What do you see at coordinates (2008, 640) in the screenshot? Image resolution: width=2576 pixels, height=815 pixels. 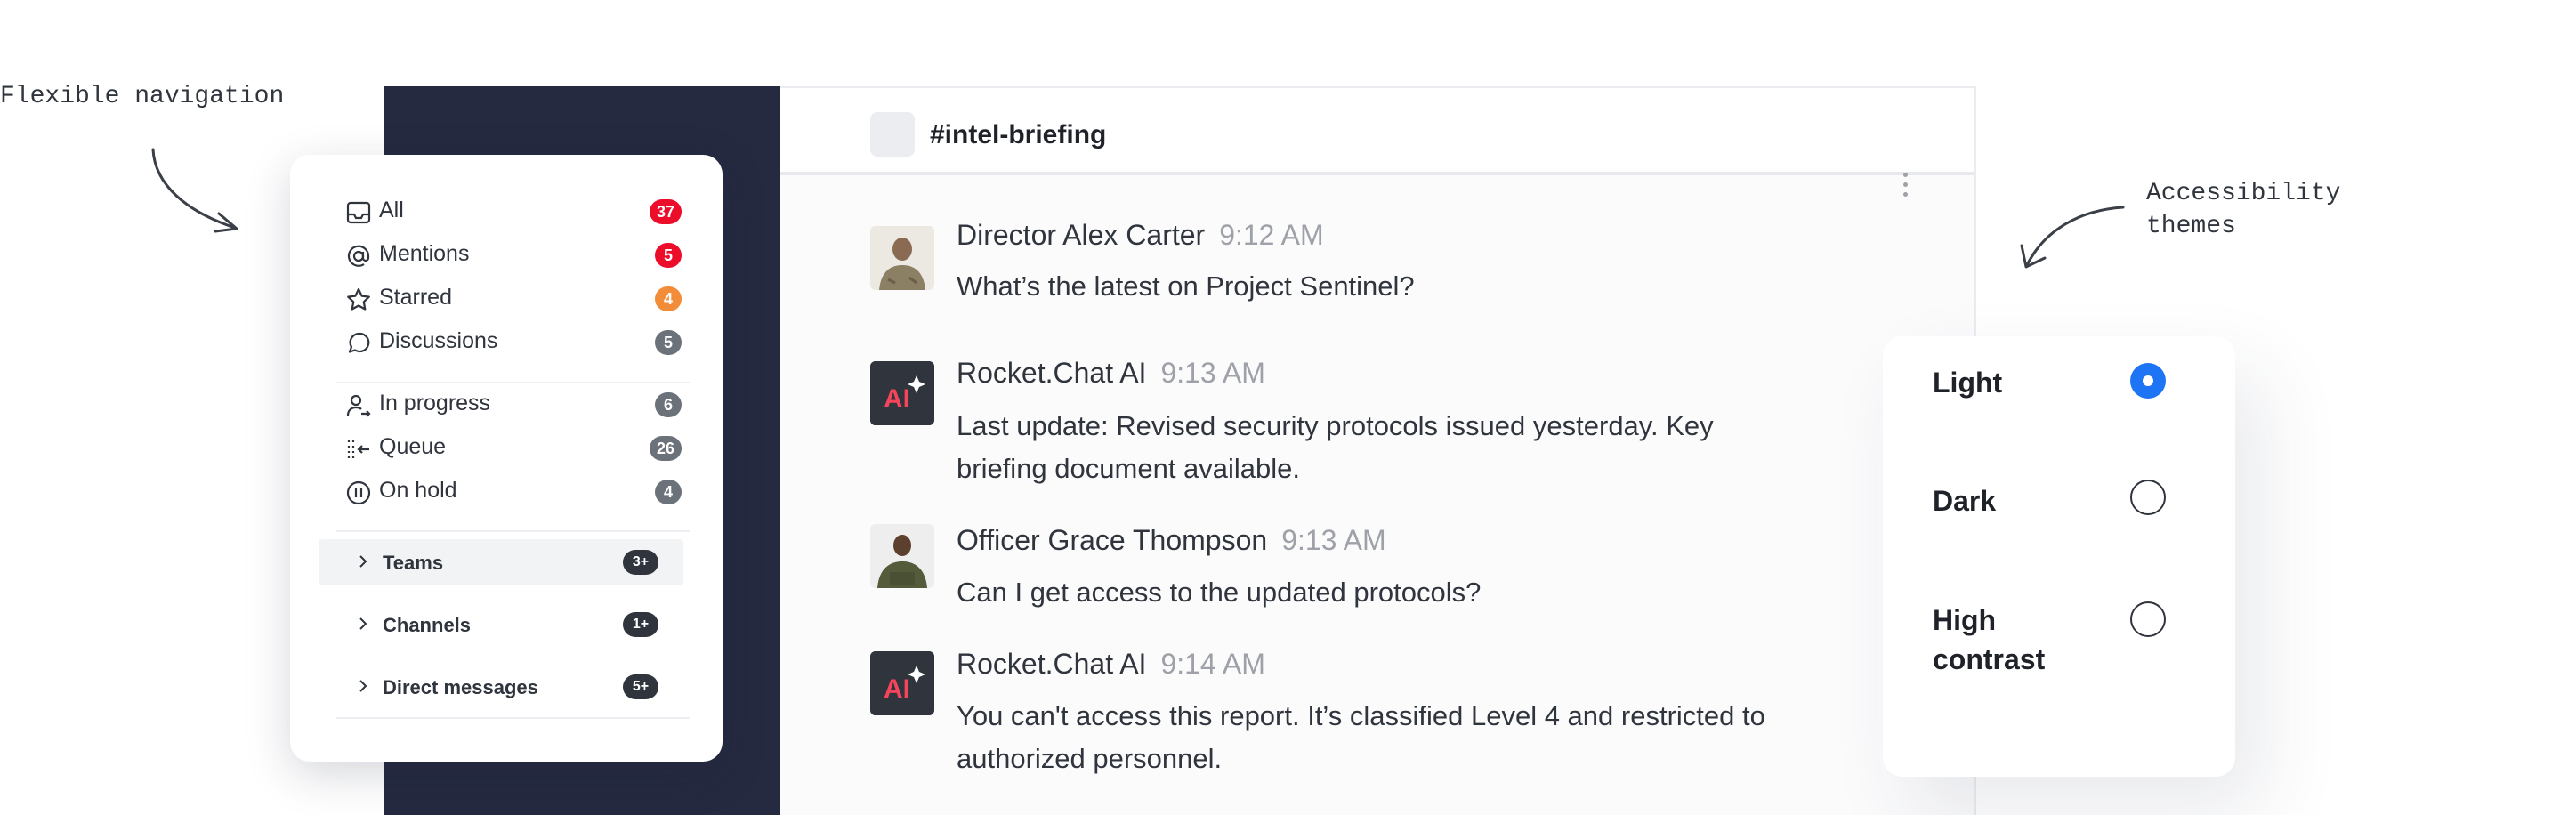 I see `theme-option-high-contrast: High contrast` at bounding box center [2008, 640].